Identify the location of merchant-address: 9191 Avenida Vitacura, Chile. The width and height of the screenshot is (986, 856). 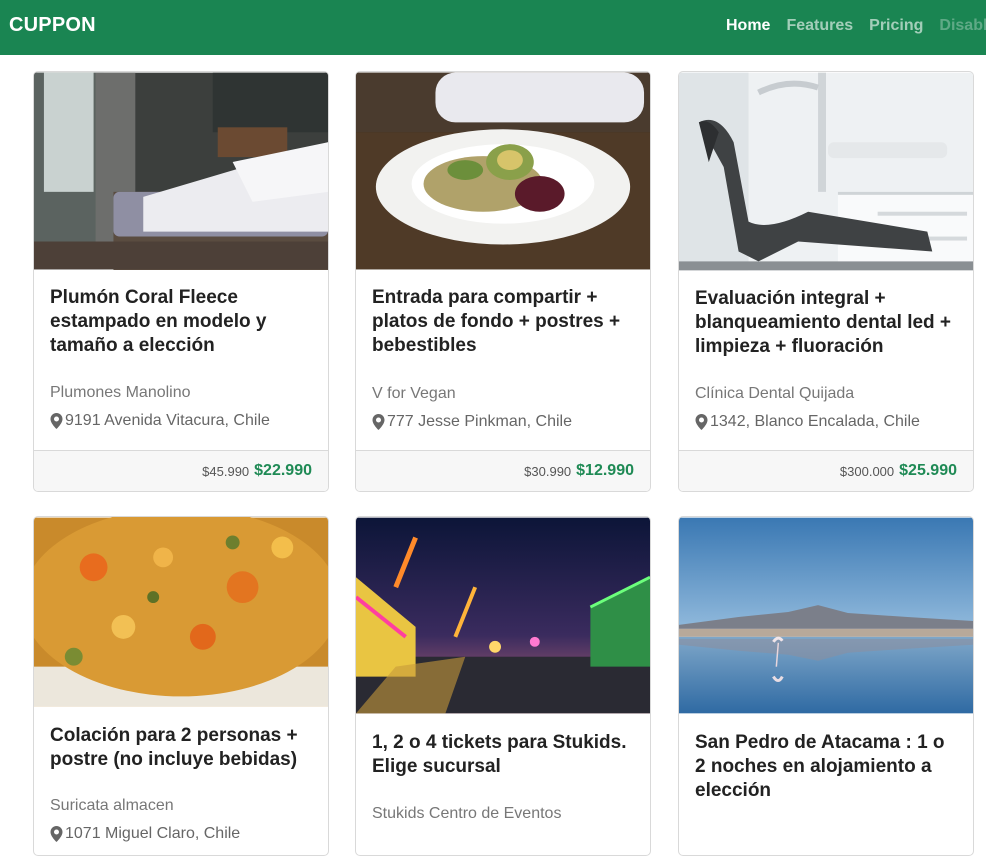
(160, 421).